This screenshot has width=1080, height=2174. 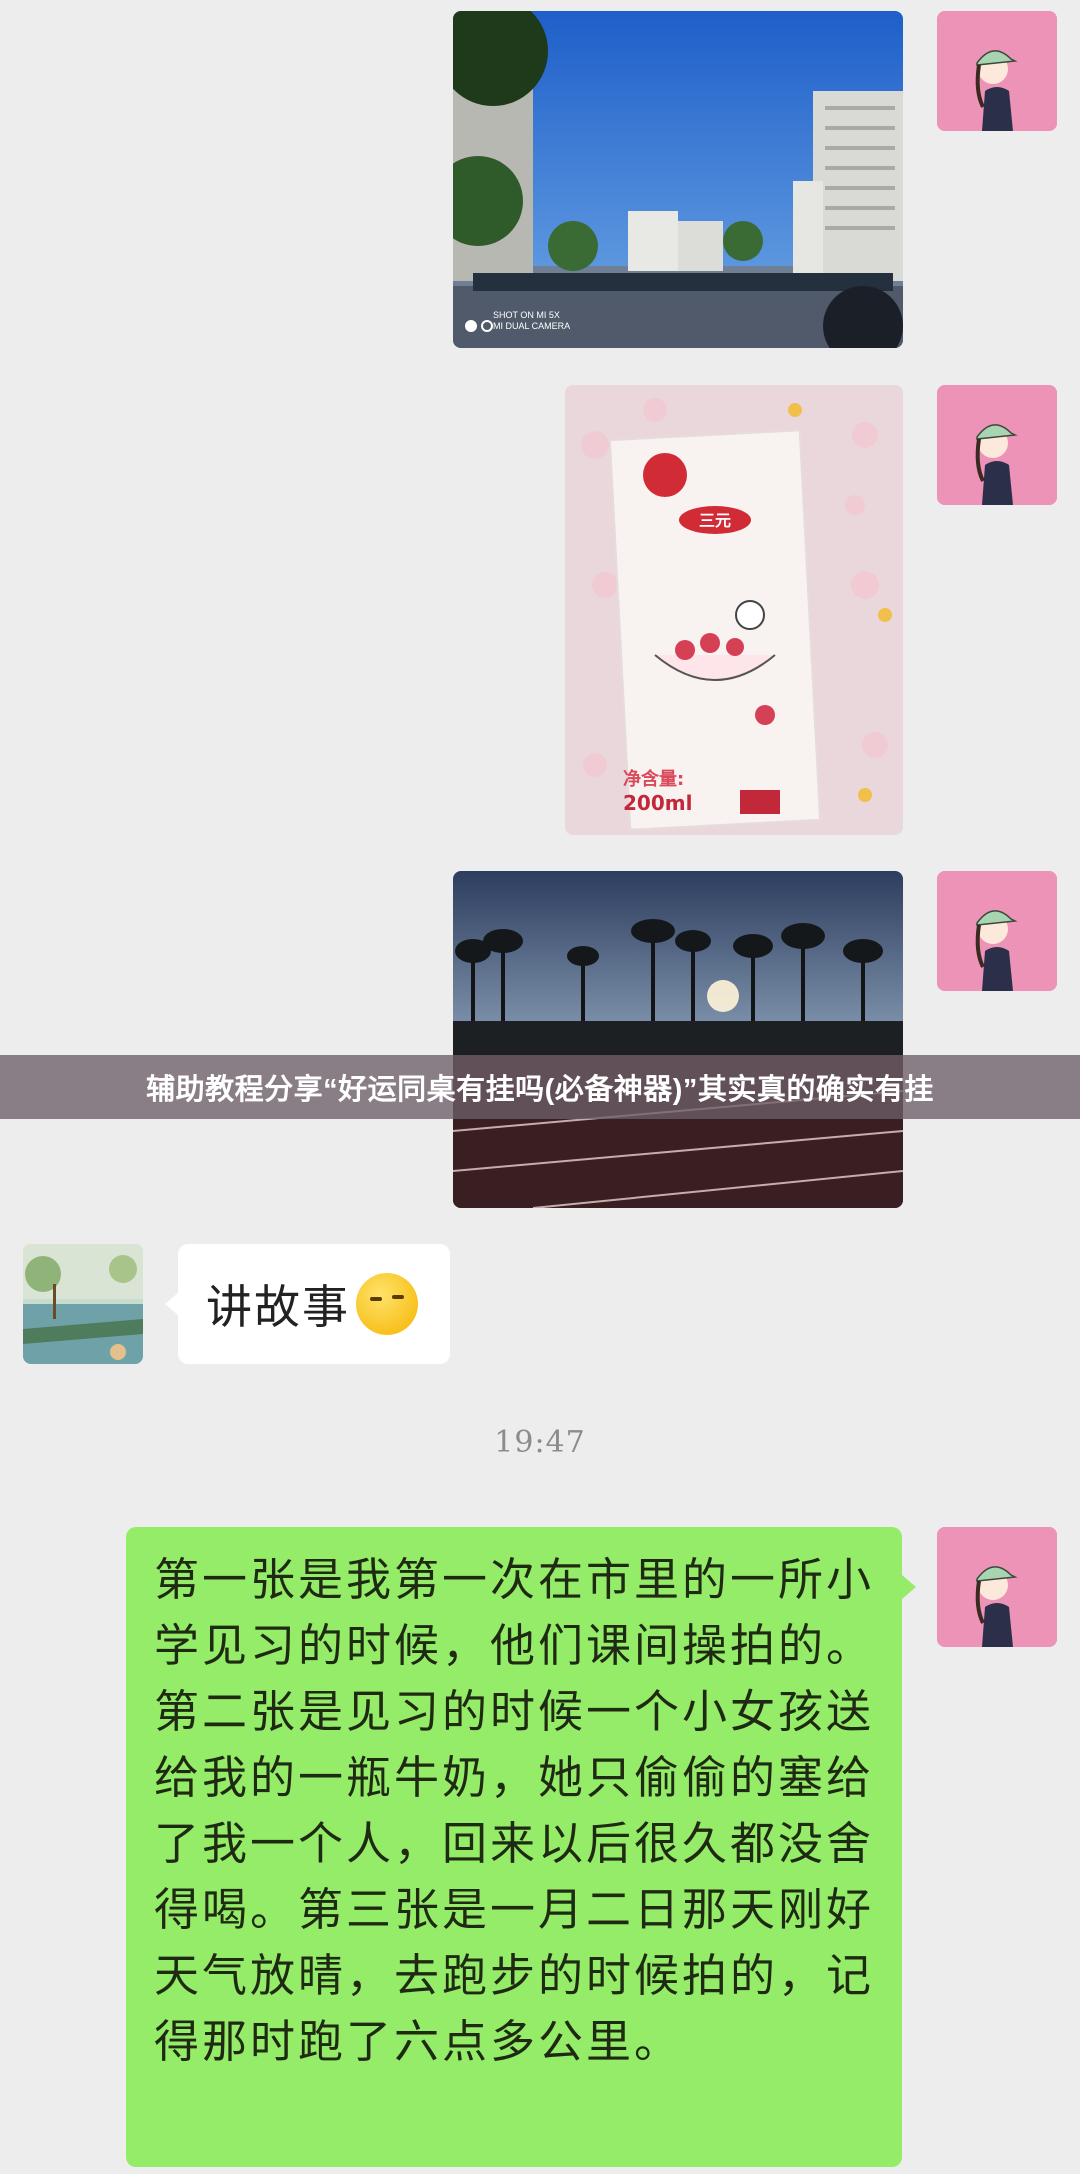 I want to click on milk-carton-image: 三元 净含量: 200ml, so click(x=734, y=610).